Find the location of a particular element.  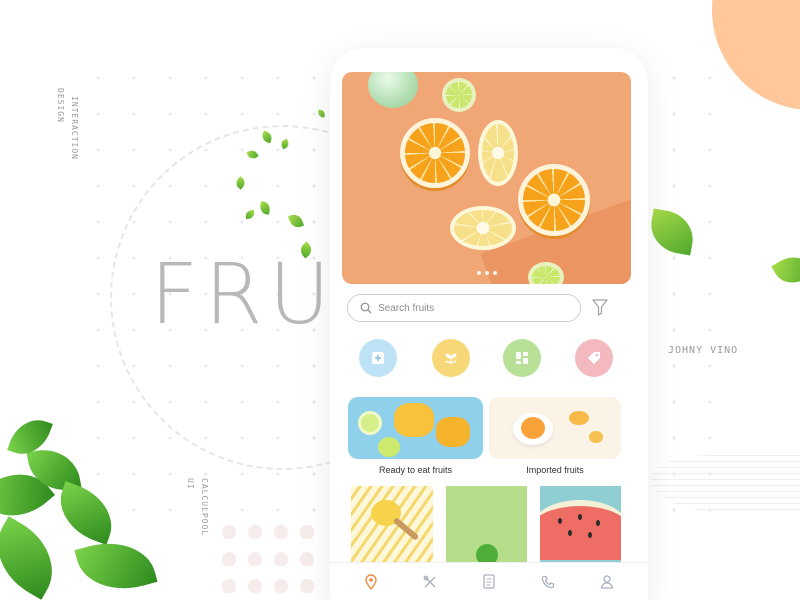

product-tile-watermelon is located at coordinates (580, 525).